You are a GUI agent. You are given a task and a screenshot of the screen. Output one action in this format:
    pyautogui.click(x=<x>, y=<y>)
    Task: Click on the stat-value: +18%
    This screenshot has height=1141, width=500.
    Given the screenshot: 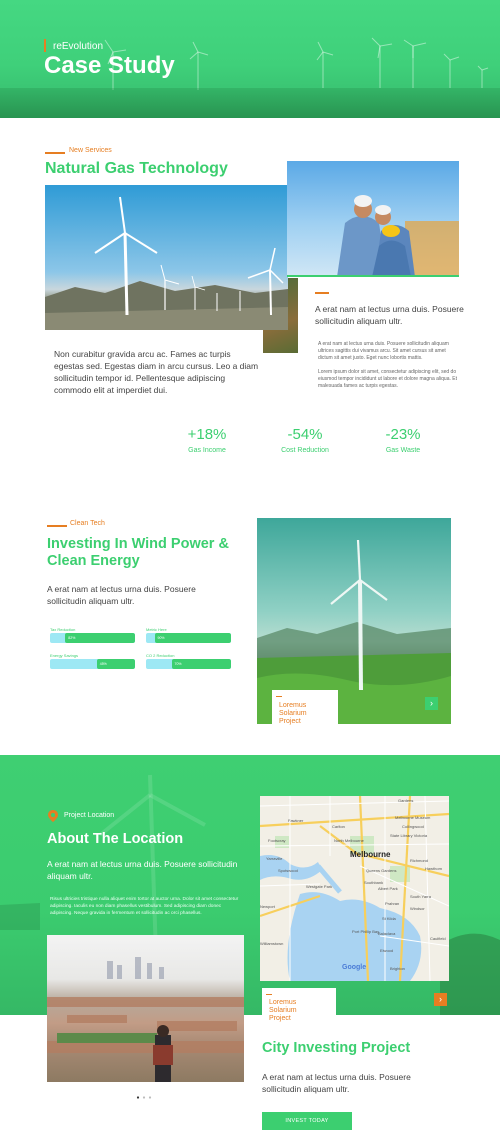 What is the action you would take?
    pyautogui.click(x=207, y=434)
    